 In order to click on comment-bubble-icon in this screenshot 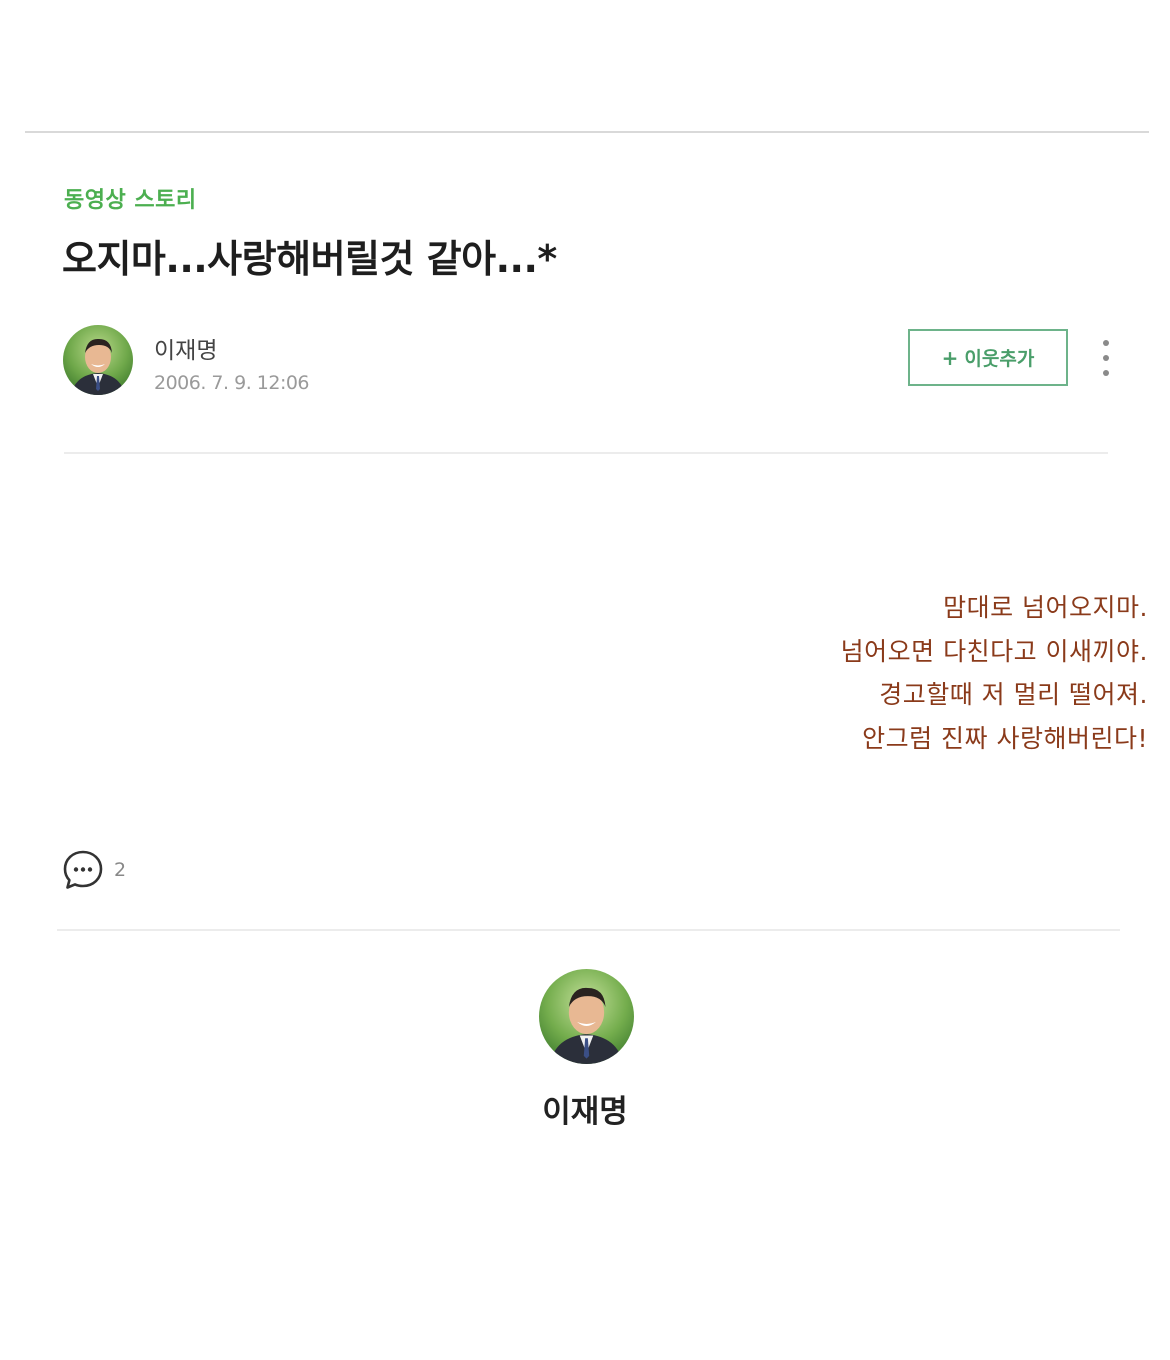, I will do `click(83, 869)`.